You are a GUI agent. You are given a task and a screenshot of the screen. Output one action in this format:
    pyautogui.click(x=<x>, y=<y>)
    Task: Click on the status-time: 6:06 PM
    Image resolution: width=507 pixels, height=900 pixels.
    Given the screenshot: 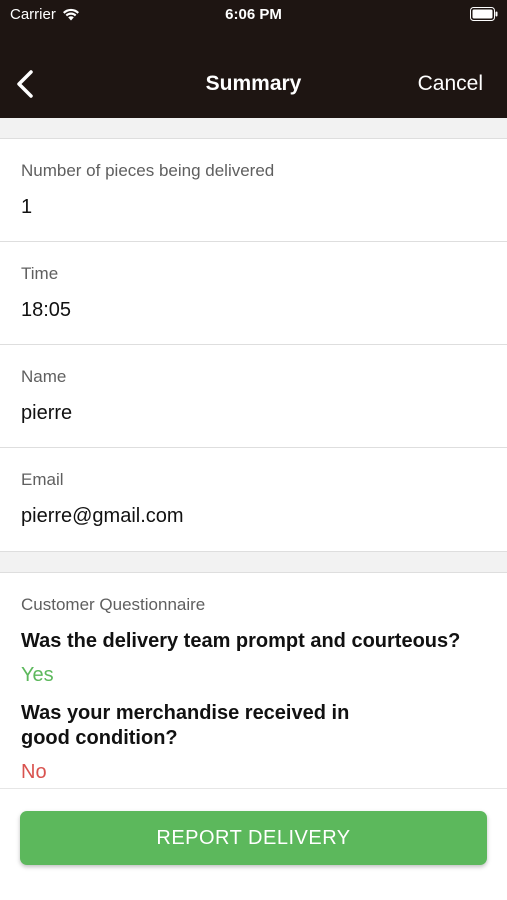 What is the action you would take?
    pyautogui.click(x=253, y=14)
    